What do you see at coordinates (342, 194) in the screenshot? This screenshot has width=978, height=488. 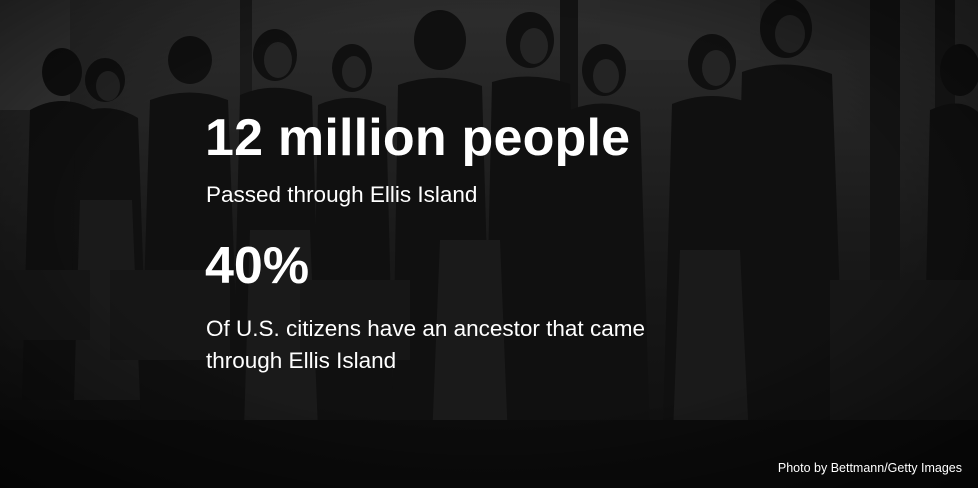 I see `stat-description-people: Passed through Ellis Island` at bounding box center [342, 194].